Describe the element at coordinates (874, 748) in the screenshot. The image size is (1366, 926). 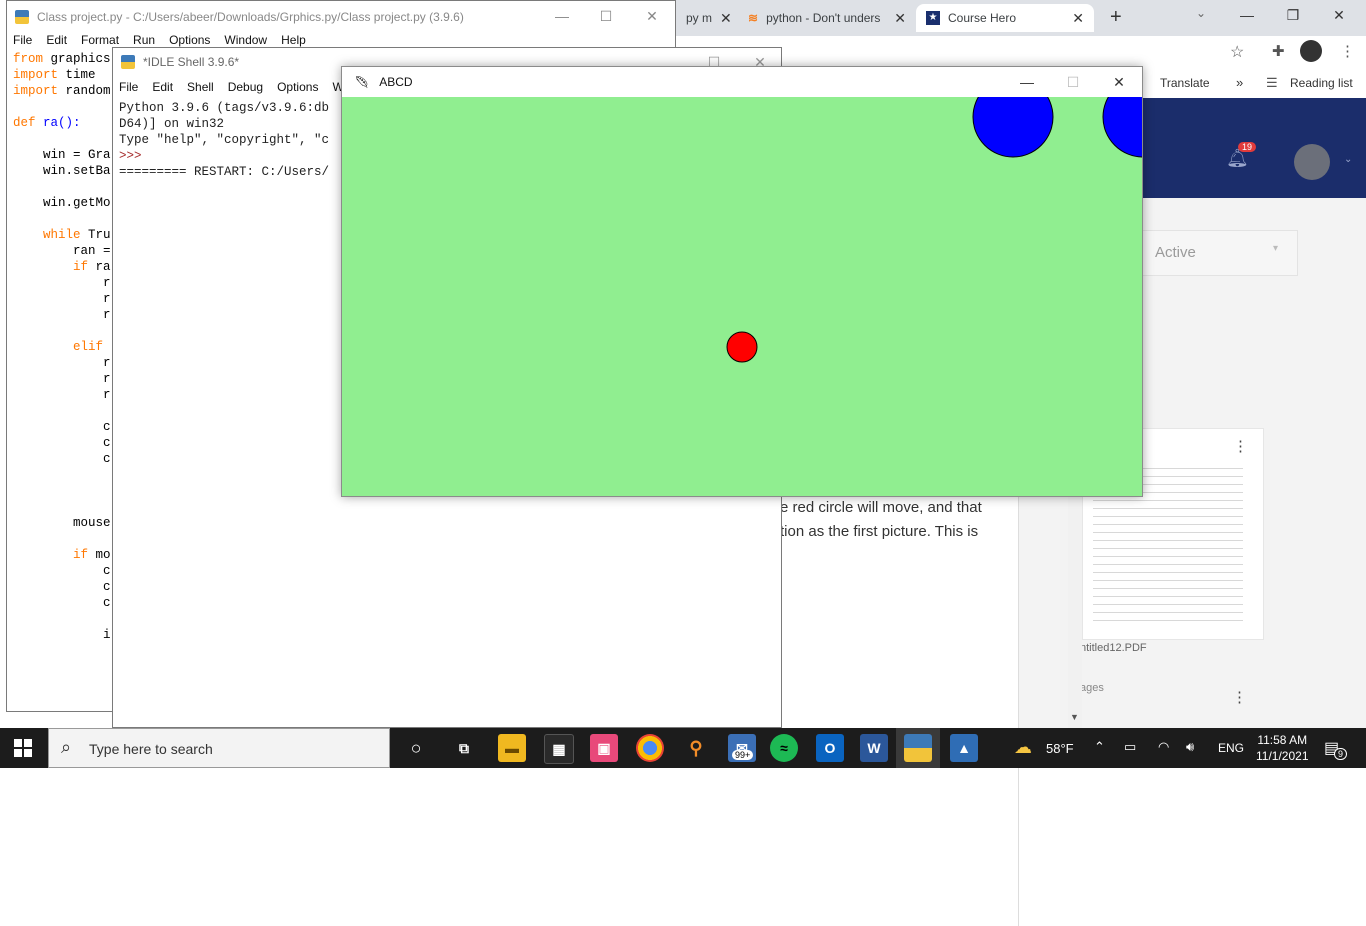
I see `word-icon: W` at that location.